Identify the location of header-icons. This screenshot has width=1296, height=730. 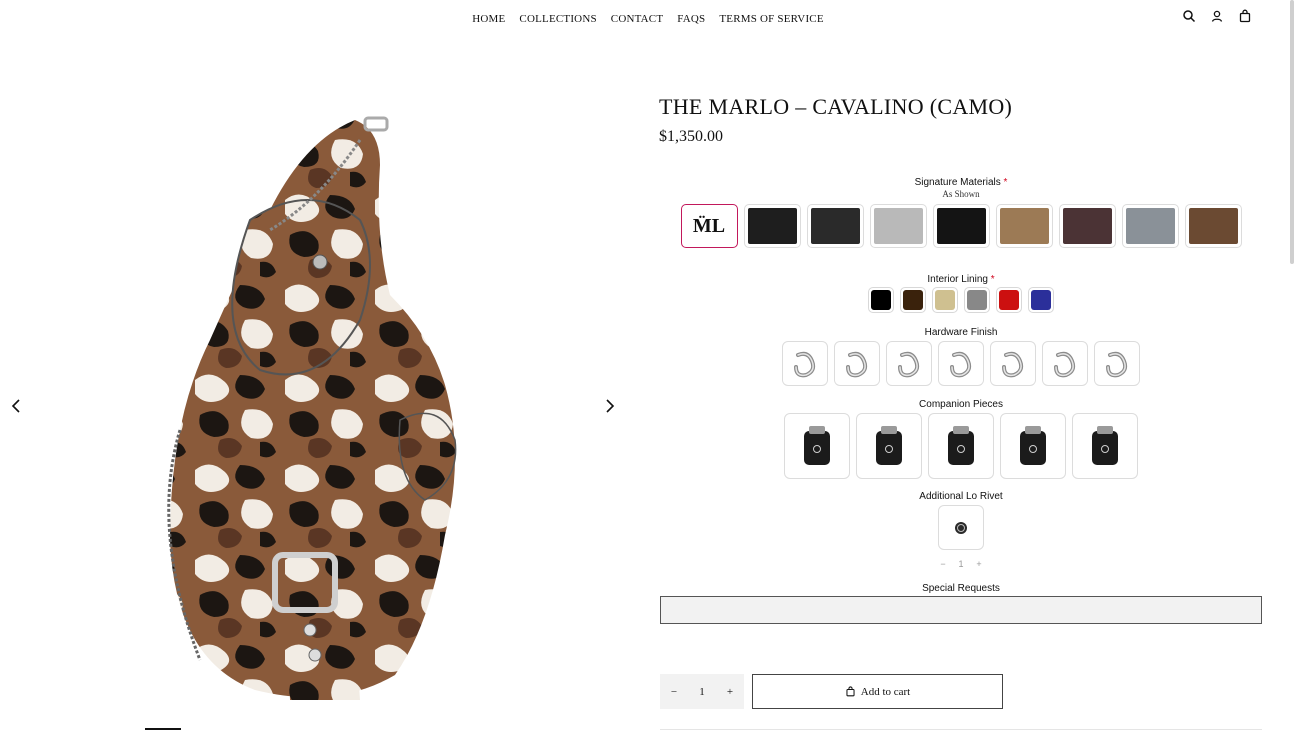
(1217, 16).